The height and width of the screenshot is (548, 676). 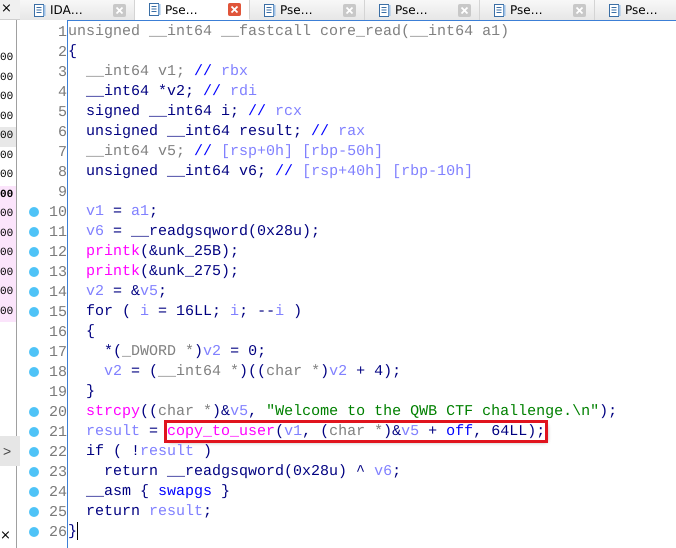 What do you see at coordinates (57, 212) in the screenshot?
I see `line-number: 10` at bounding box center [57, 212].